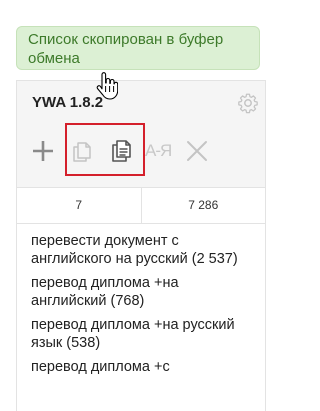 This screenshot has height=411, width=320. Describe the element at coordinates (126, 49) in the screenshot. I see `notification-text: Список скопирован в буфер обмена` at that location.